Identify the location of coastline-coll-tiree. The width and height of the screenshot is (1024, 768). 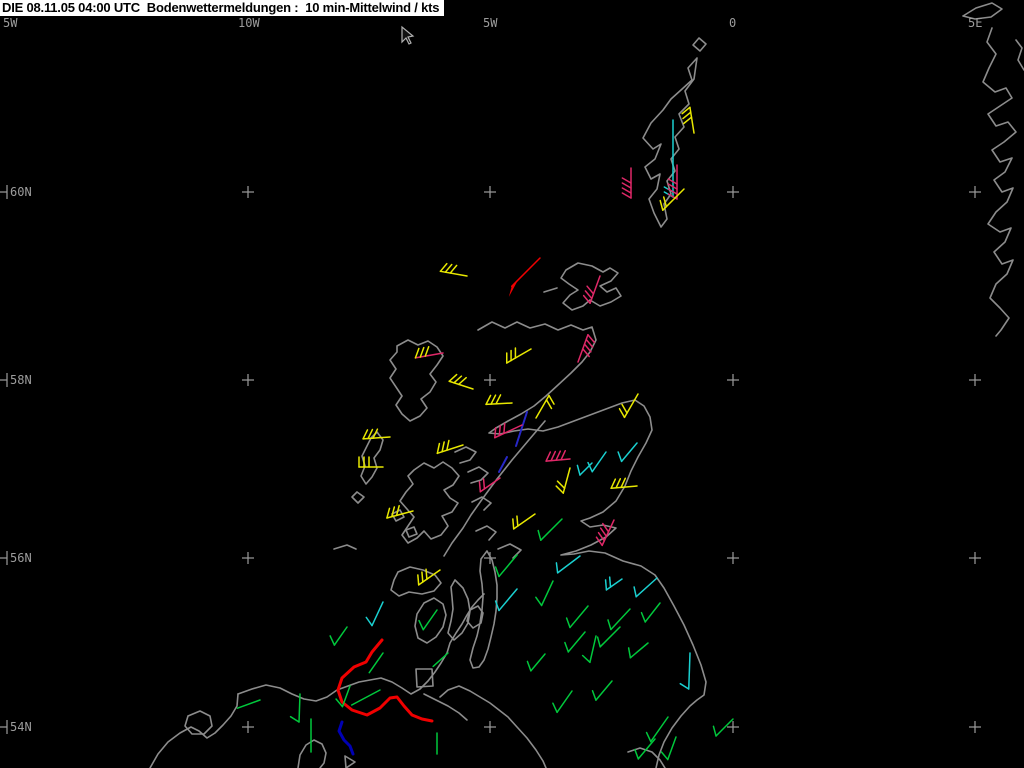
(345, 547).